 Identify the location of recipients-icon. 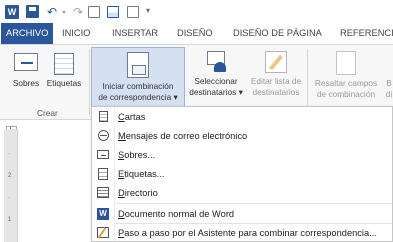
(216, 62).